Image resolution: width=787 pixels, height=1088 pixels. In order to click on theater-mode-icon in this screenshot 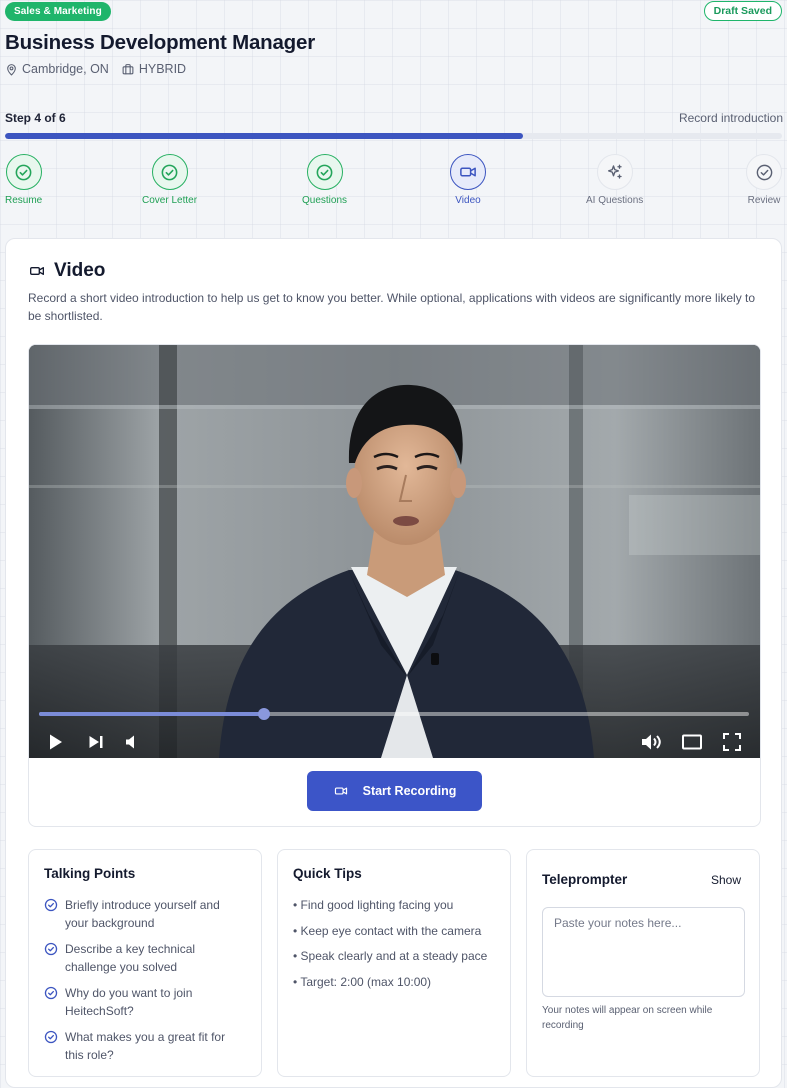, I will do `click(692, 742)`.